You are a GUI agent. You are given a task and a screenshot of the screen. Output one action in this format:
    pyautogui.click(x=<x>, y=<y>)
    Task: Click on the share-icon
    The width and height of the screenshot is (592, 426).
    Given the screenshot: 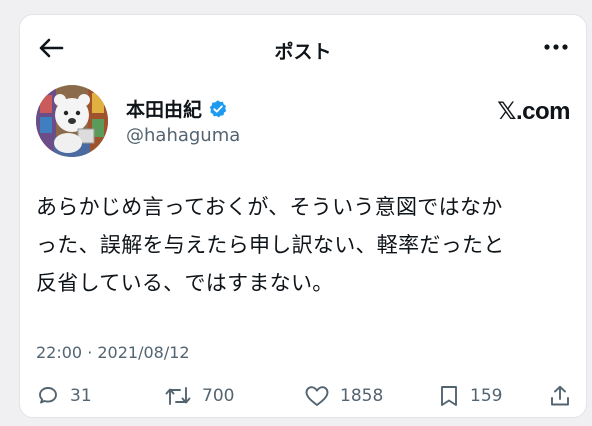 What is the action you would take?
    pyautogui.click(x=560, y=395)
    